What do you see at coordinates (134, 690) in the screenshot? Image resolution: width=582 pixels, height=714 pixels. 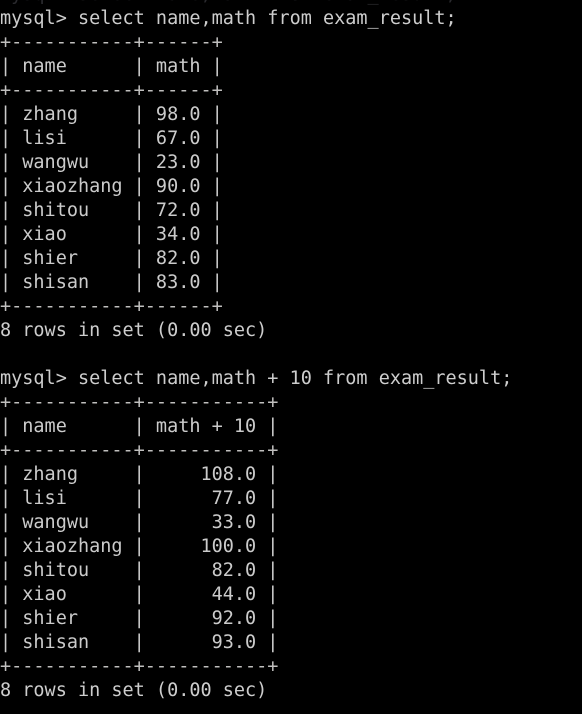 I see `result-status-query-2: 8 rows in set (0.00 sec)` at bounding box center [134, 690].